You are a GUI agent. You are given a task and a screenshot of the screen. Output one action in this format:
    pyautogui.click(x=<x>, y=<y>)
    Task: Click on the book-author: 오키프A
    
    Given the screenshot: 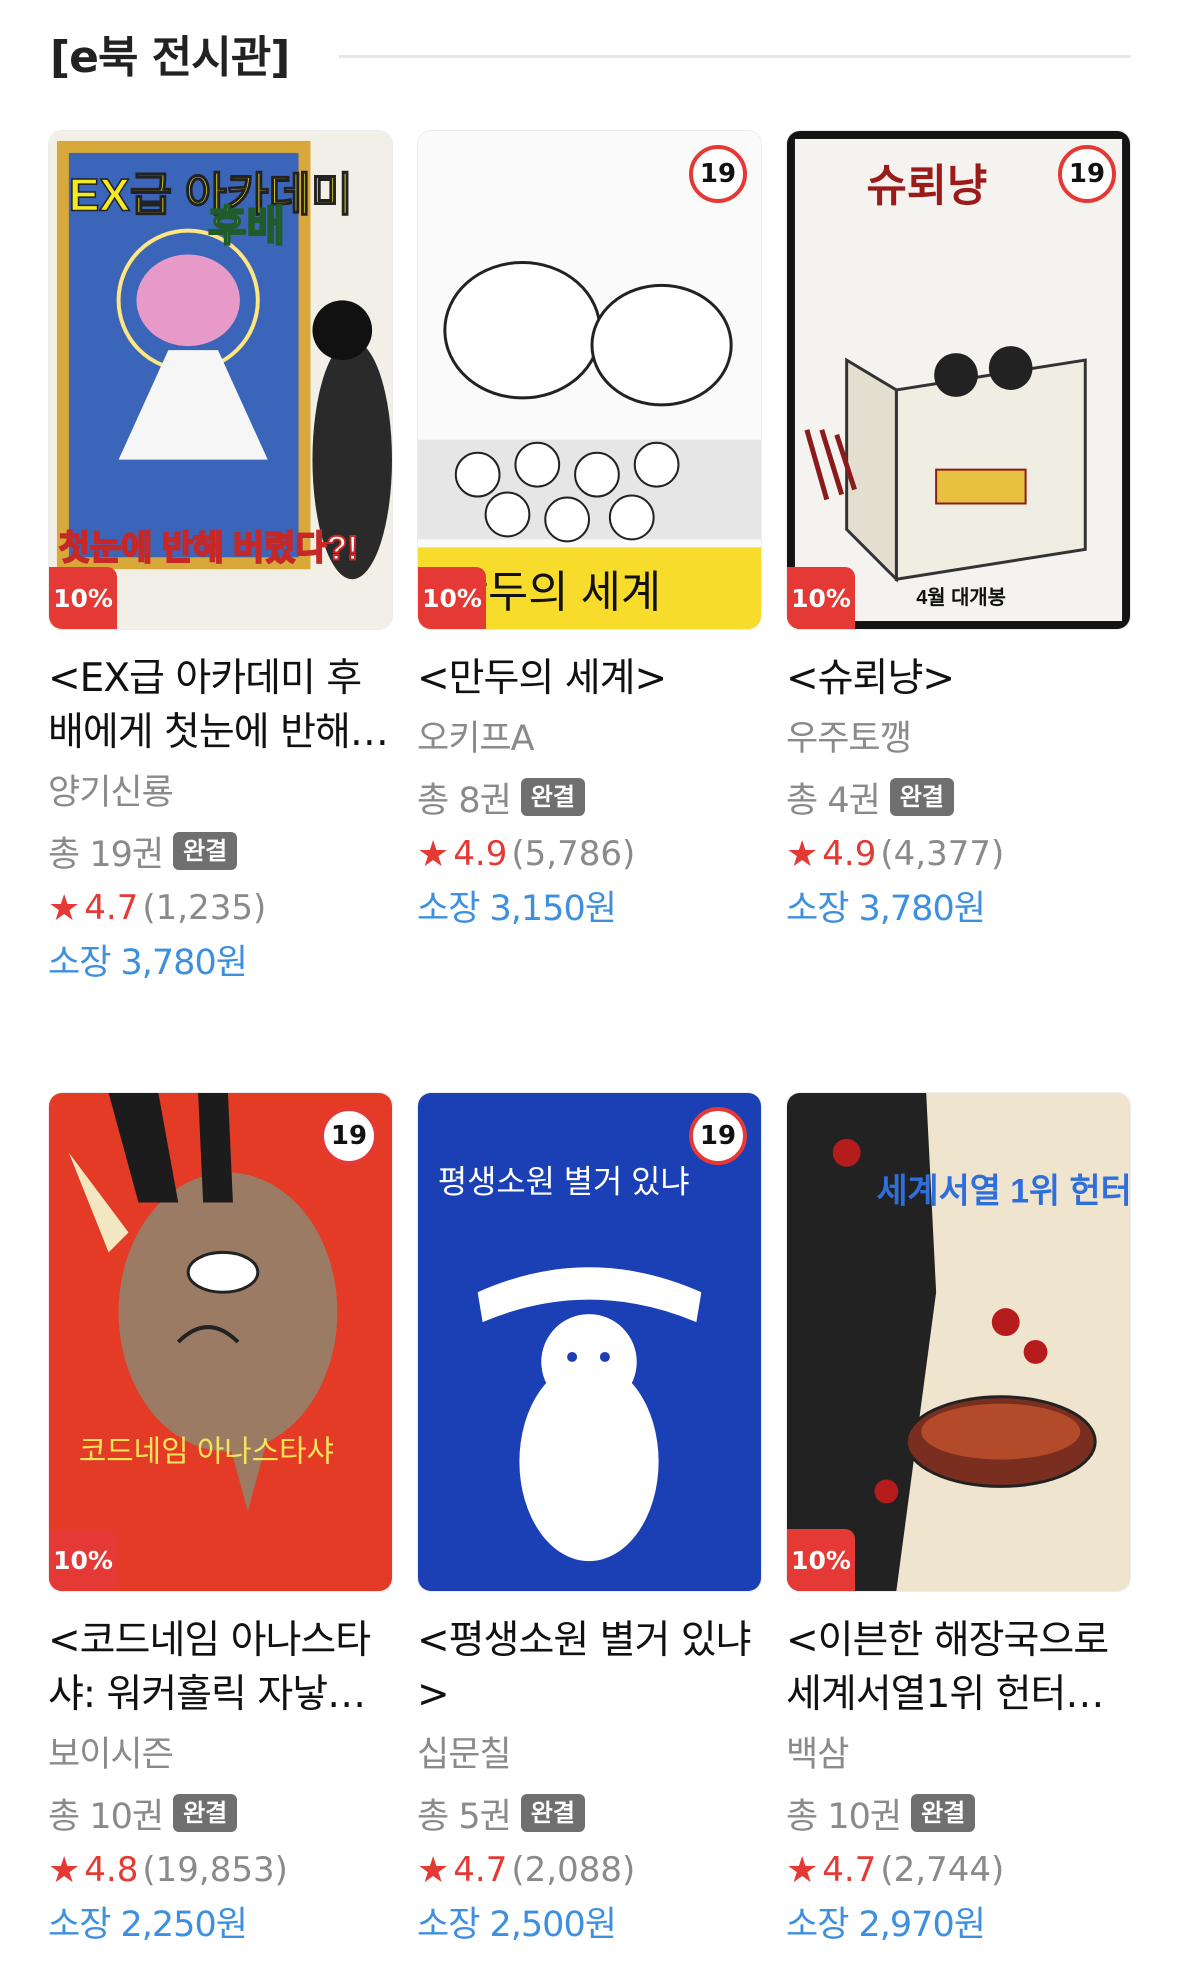 What is the action you would take?
    pyautogui.click(x=589, y=739)
    